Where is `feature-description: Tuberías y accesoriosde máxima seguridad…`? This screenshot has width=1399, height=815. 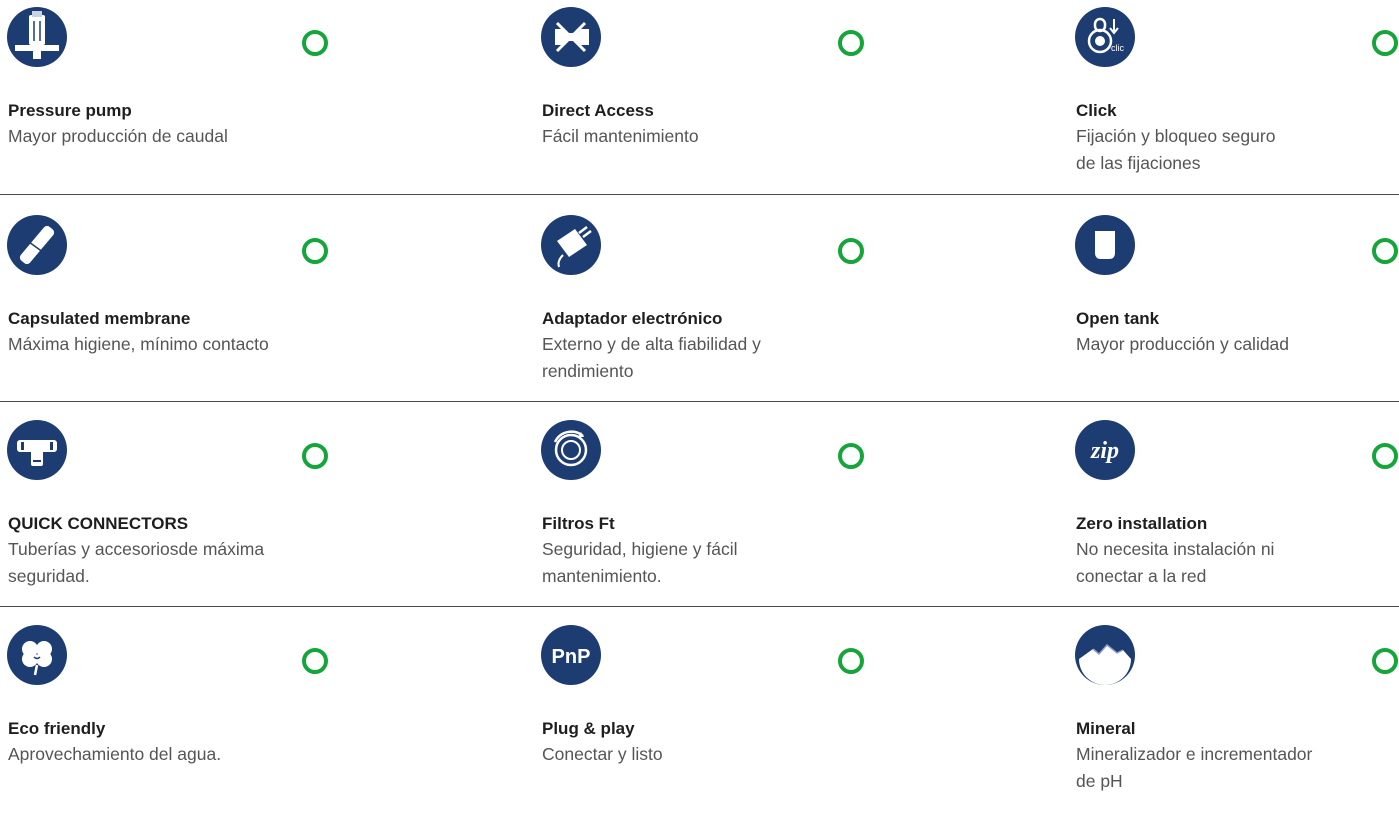 feature-description: Tuberías y accesoriosde máxima seguridad… is located at coordinates (136, 562).